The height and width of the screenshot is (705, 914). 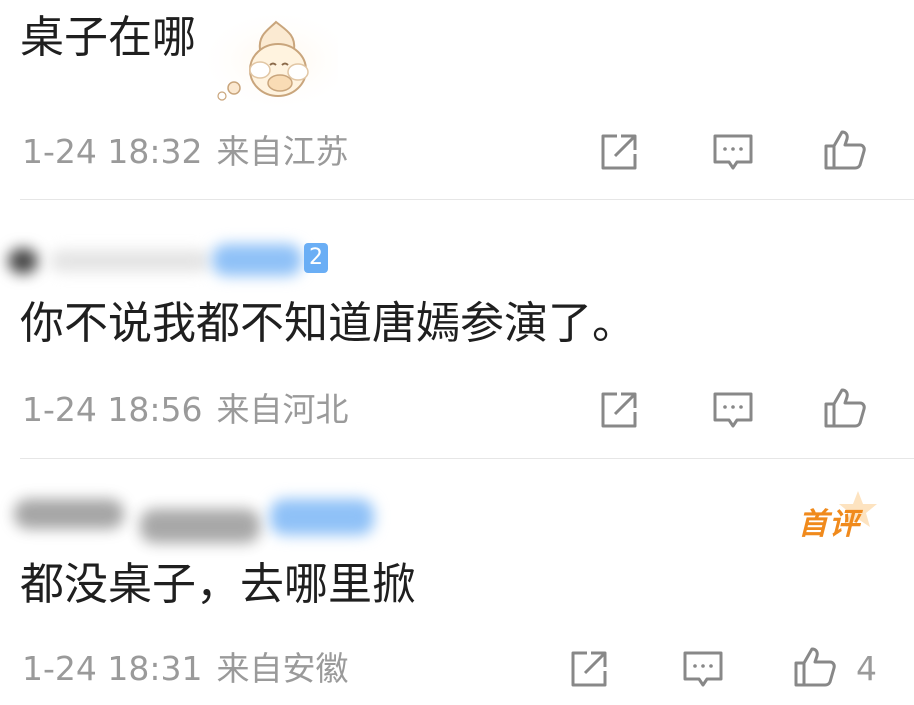 I want to click on comment-meta: 1-24 18:32 来自江苏, so click(x=185, y=152).